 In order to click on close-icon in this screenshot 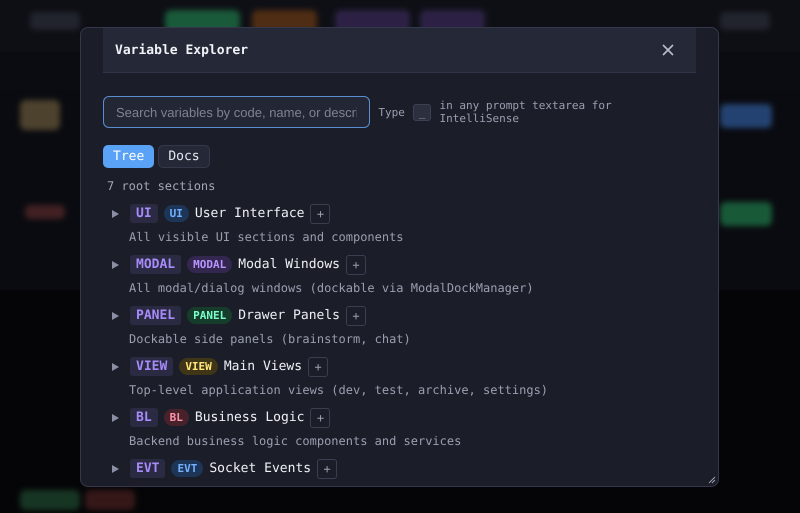, I will do `click(668, 50)`.